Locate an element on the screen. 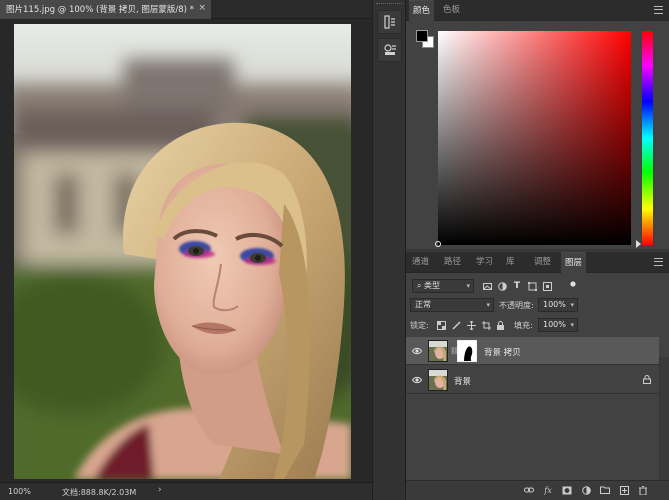  link-layers-icon is located at coordinates (529, 491).